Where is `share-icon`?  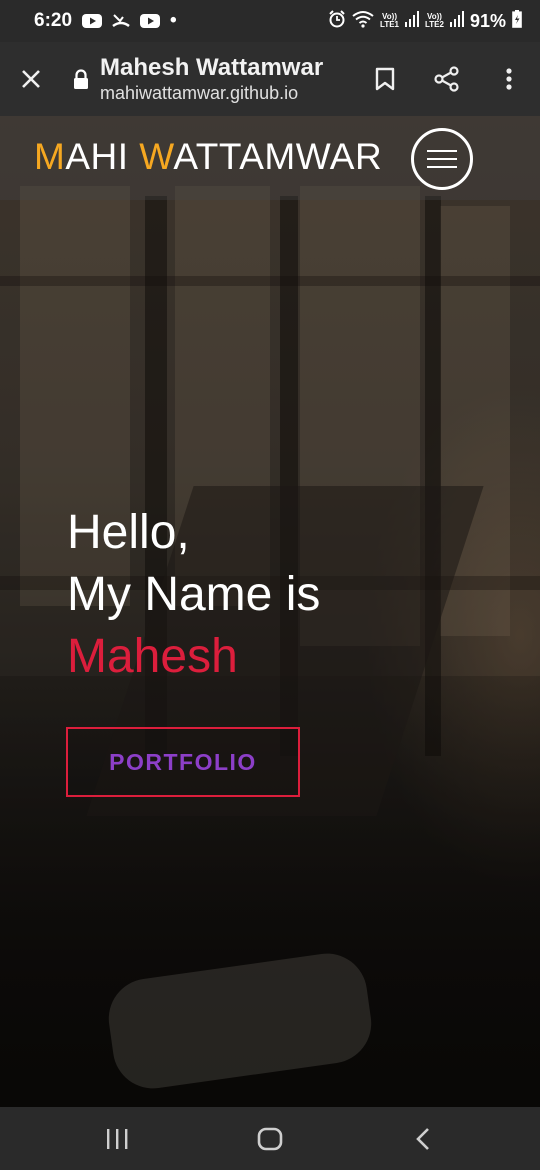 share-icon is located at coordinates (446, 79).